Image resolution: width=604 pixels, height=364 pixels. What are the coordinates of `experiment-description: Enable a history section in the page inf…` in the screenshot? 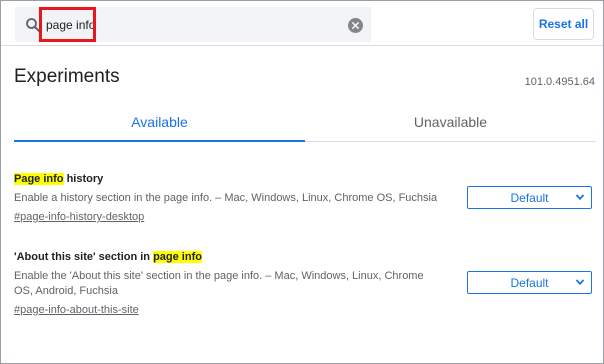 It's located at (226, 198).